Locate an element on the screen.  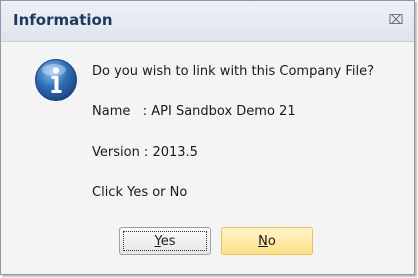
yes-button: Yes is located at coordinates (165, 241).